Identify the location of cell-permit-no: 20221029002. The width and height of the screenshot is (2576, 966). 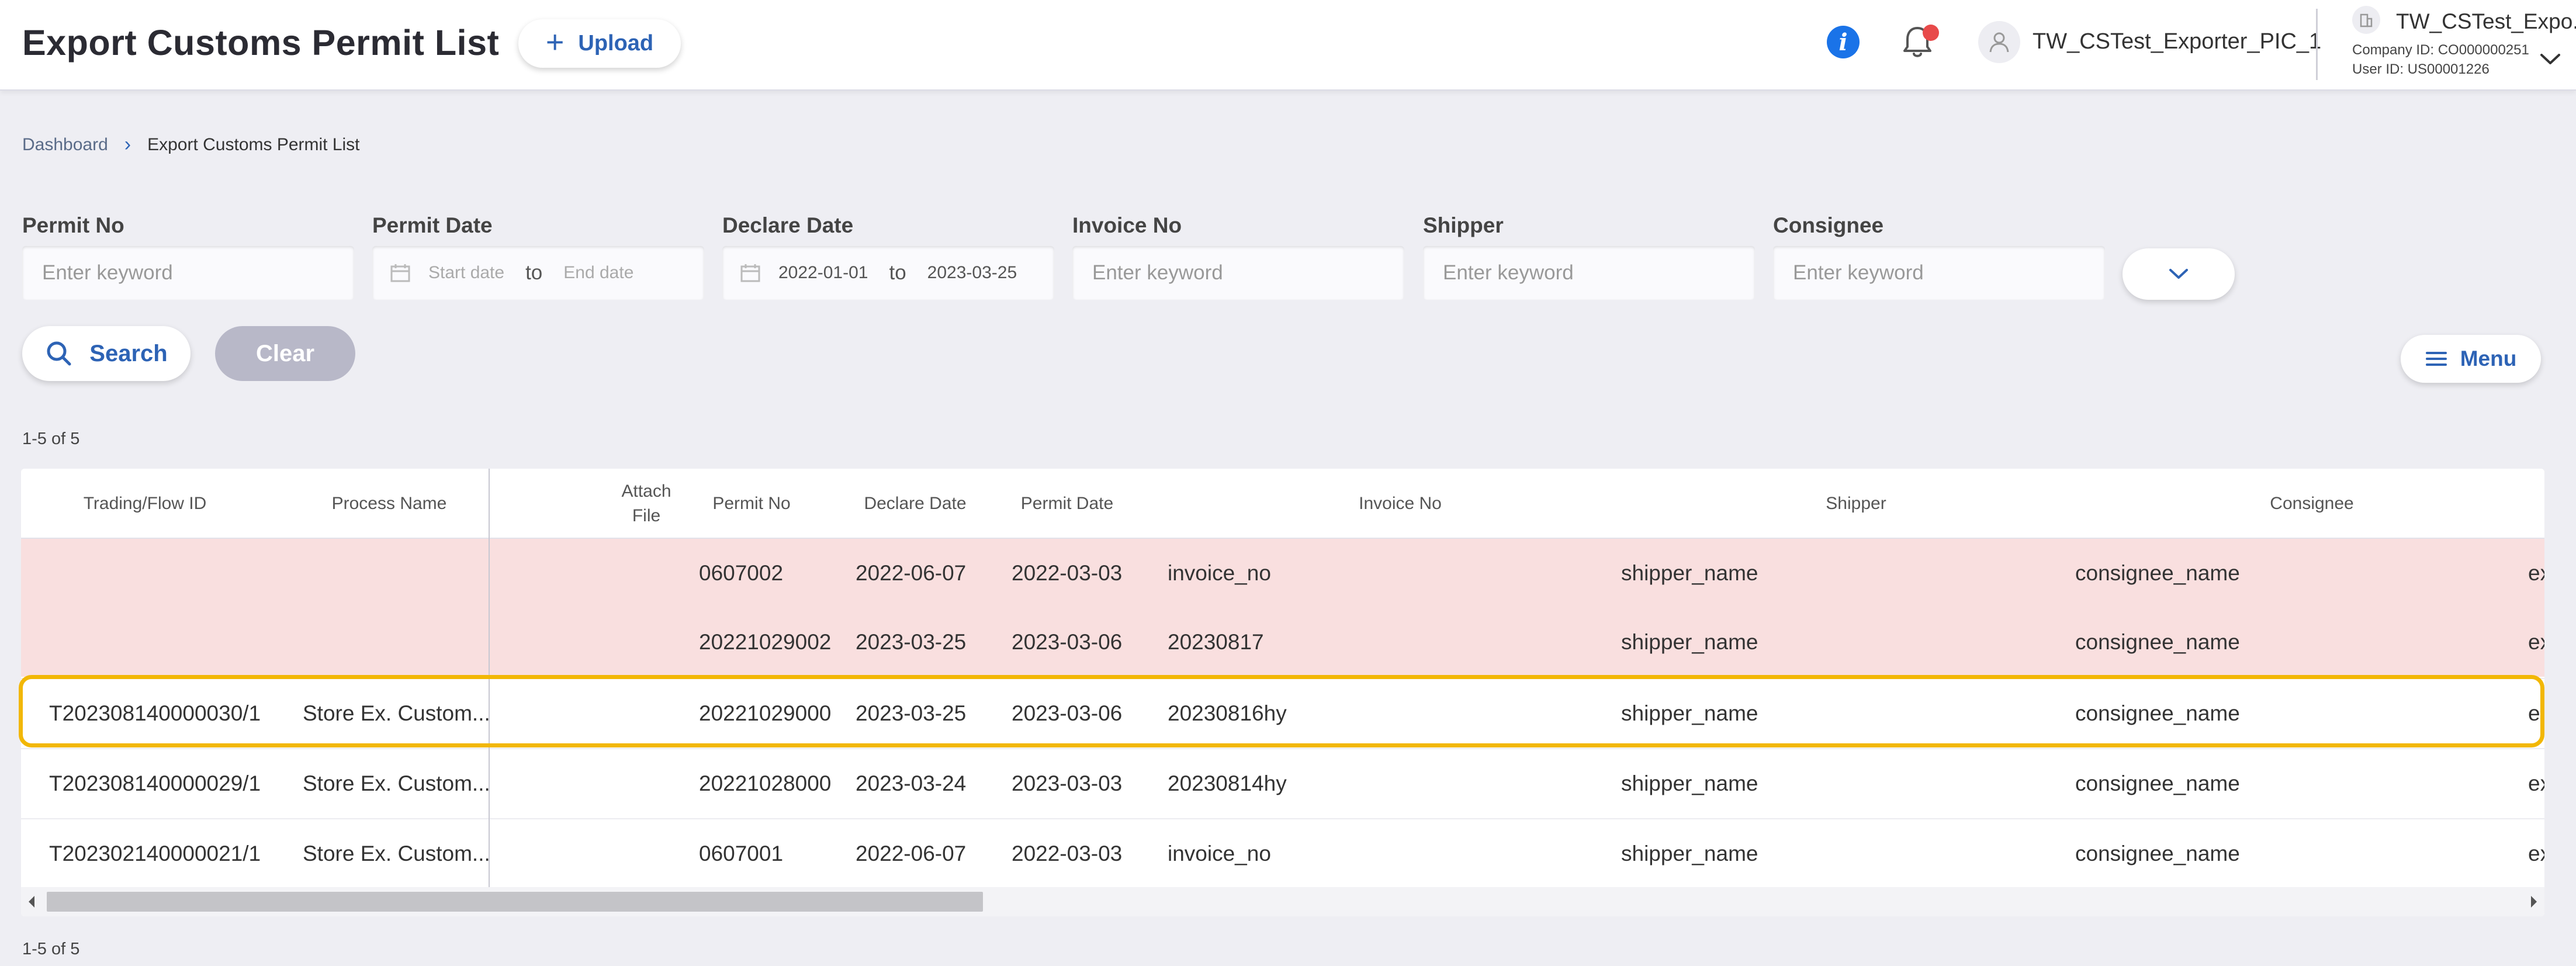
(765, 642).